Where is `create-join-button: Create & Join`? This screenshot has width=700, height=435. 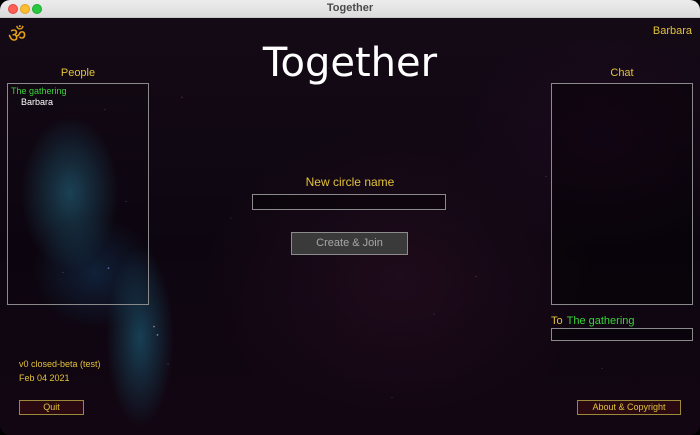 create-join-button: Create & Join is located at coordinates (349, 243).